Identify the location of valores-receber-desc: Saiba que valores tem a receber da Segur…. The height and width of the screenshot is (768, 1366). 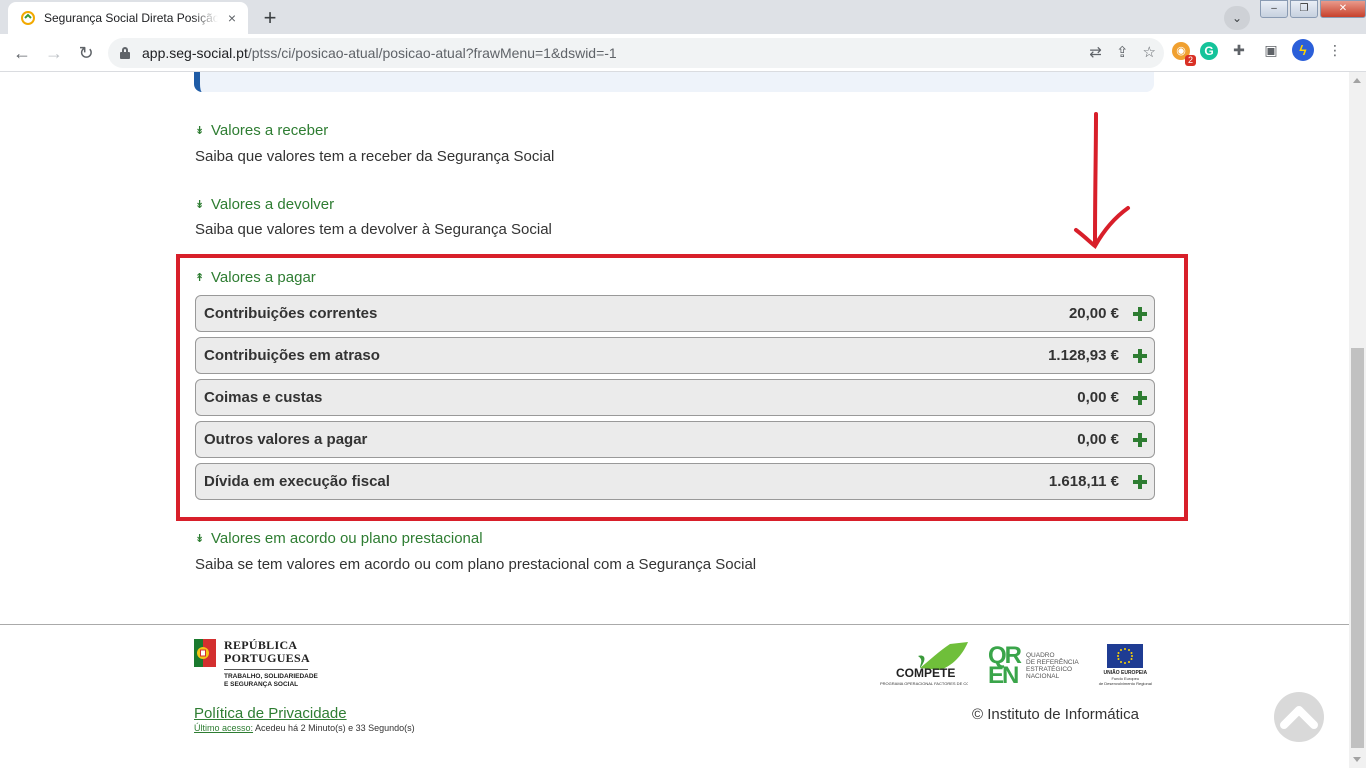
(375, 156).